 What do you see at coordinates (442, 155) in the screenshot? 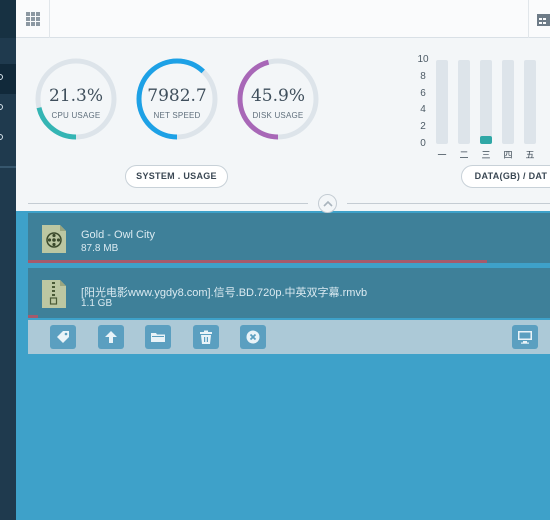
I see `x-tick-label: 一` at bounding box center [442, 155].